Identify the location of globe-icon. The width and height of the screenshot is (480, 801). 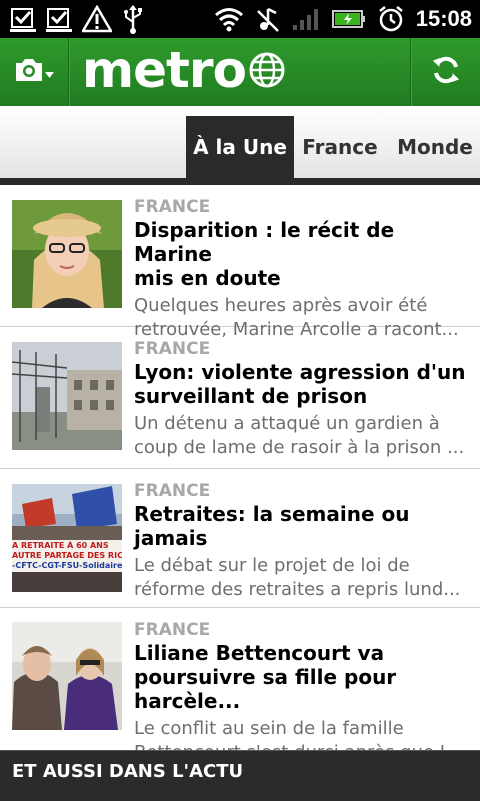
(267, 72).